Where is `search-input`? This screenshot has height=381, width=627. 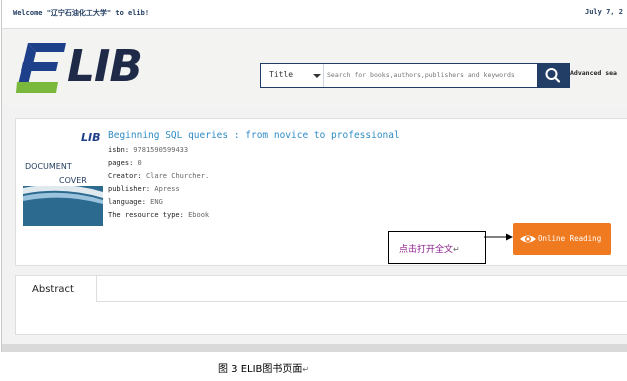
search-input is located at coordinates (429, 75).